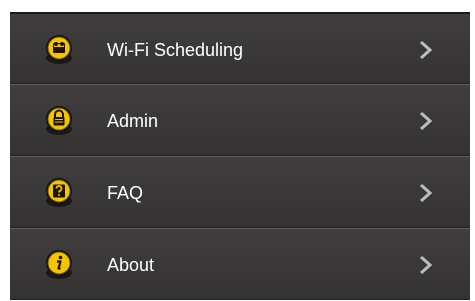 Image resolution: width=475 pixels, height=301 pixels. I want to click on question-icon, so click(59, 193).